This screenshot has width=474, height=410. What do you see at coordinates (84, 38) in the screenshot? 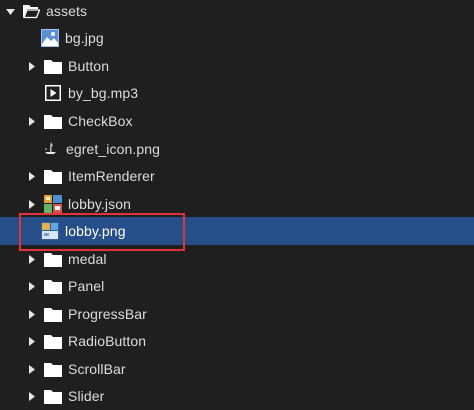
I see `tree-item-label: bg.jpg` at bounding box center [84, 38].